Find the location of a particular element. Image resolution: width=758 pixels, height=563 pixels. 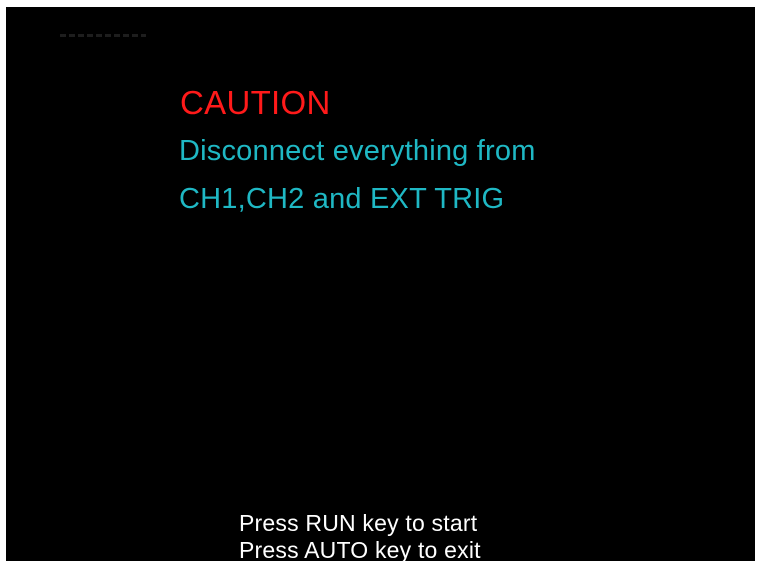

faint-header-marking is located at coordinates (103, 35).